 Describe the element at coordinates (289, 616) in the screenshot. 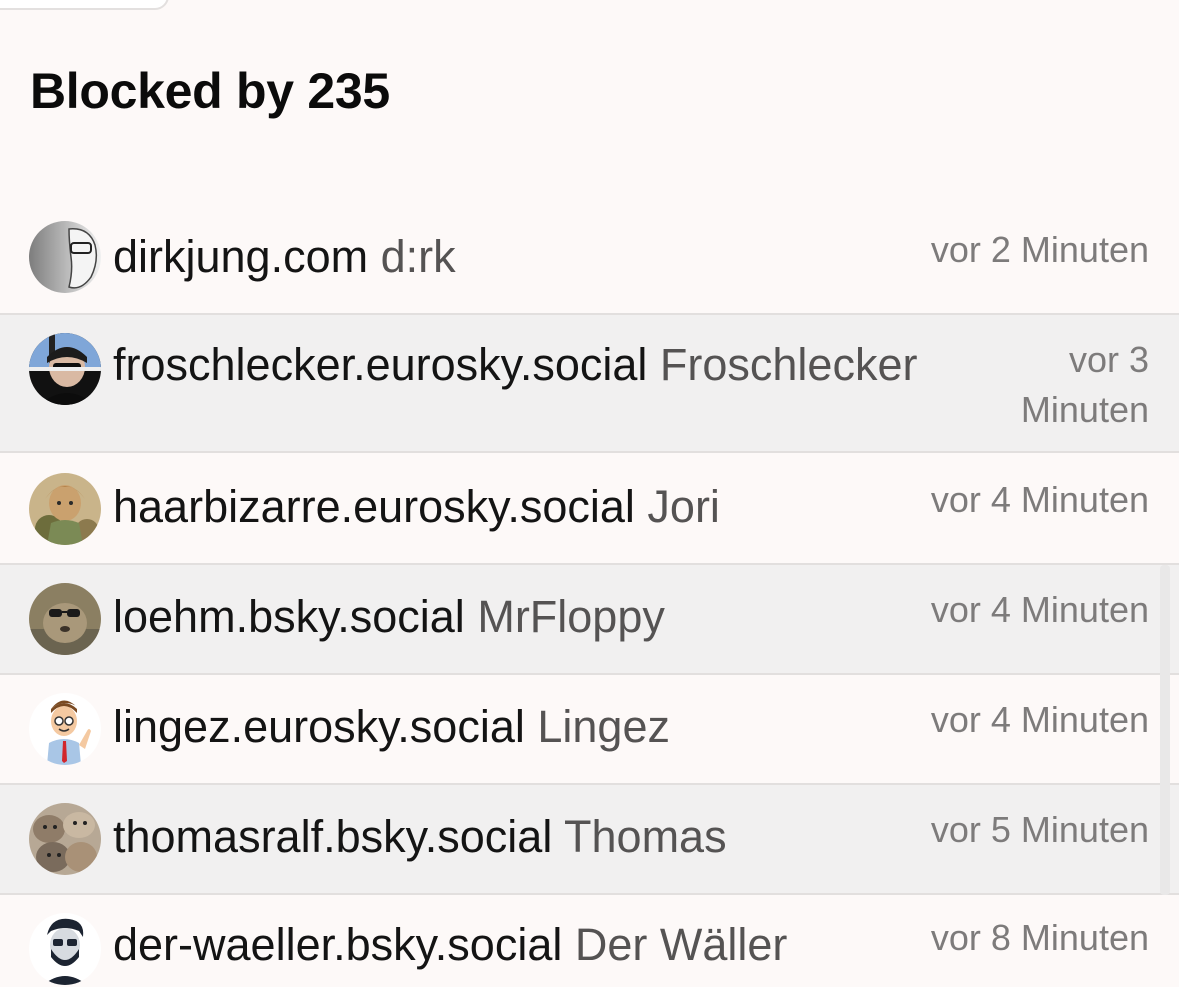

I see `user-handle: loehm.bsky.social` at that location.